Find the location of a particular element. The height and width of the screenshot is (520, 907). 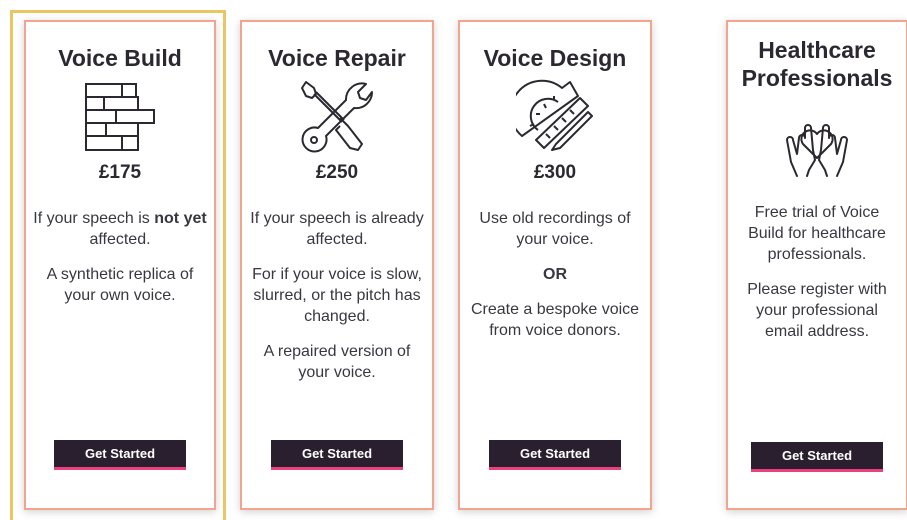

card-title: Voice Build is located at coordinates (120, 58).